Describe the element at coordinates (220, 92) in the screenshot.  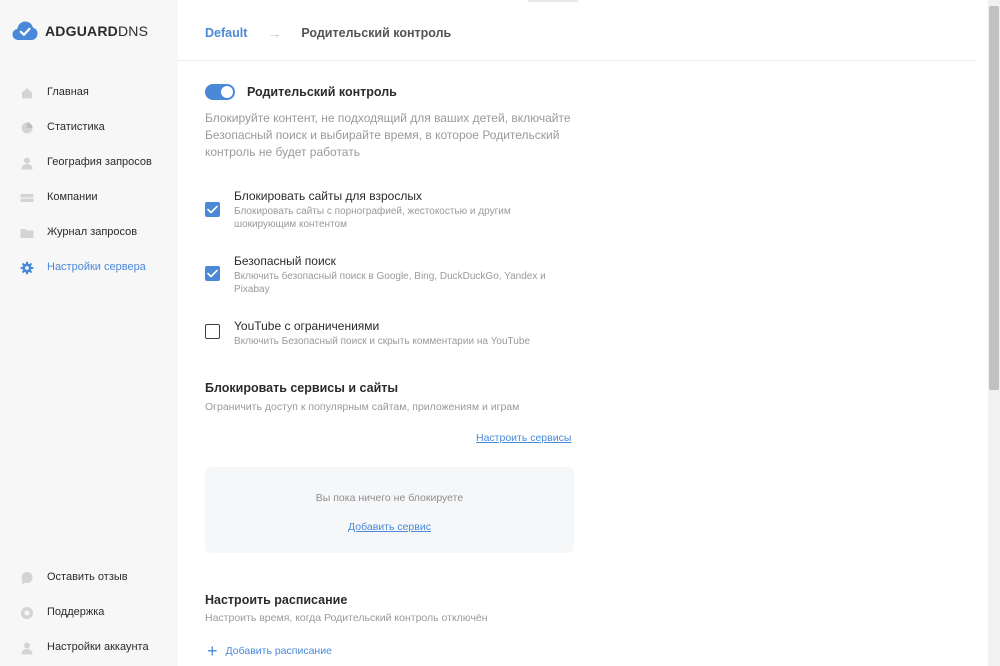
I see `parental-control-toggle` at that location.